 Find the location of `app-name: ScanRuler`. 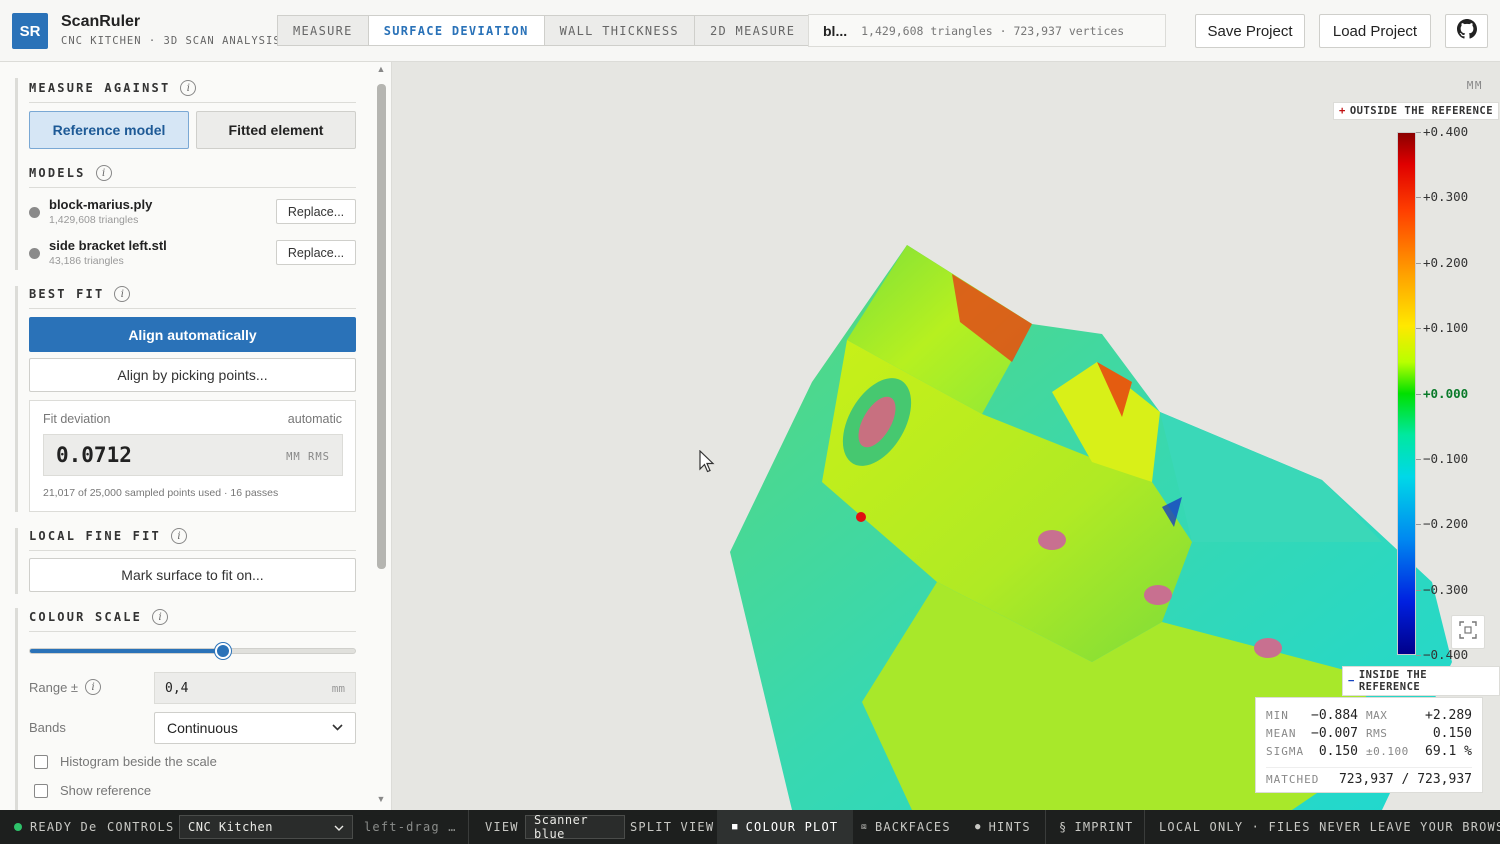

app-name: ScanRuler is located at coordinates (101, 21).